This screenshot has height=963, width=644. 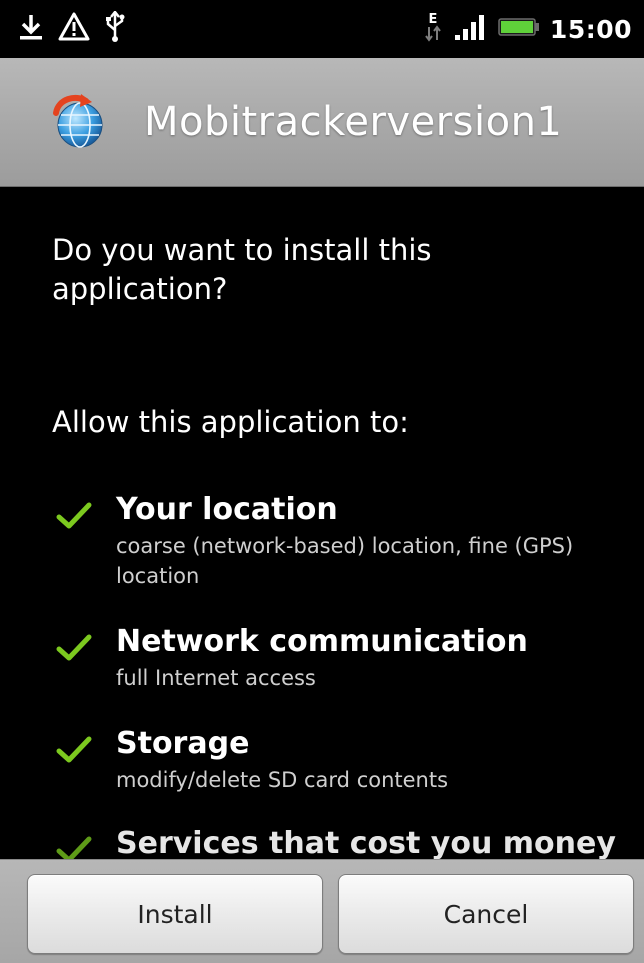 I want to click on permission-description: full Internet access, so click(x=216, y=678).